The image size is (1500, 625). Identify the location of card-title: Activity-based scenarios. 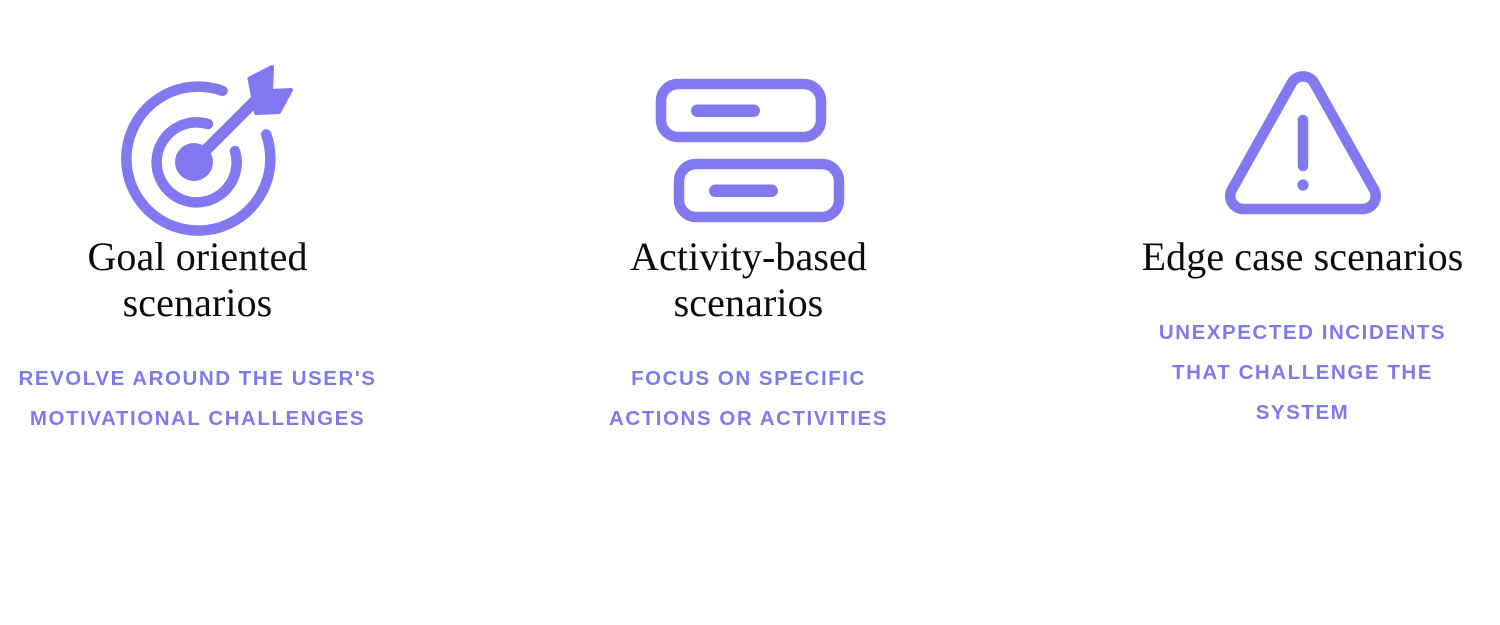
(748, 279).